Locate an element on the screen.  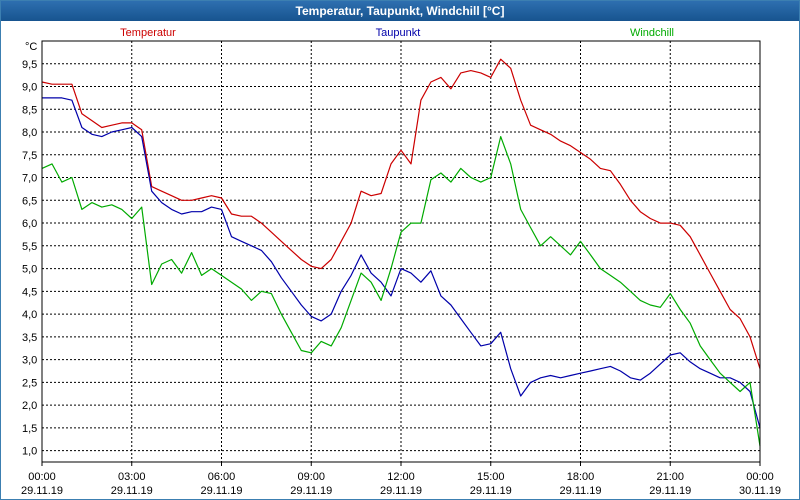
y-tick-label: 6,5 is located at coordinates (29, 201).